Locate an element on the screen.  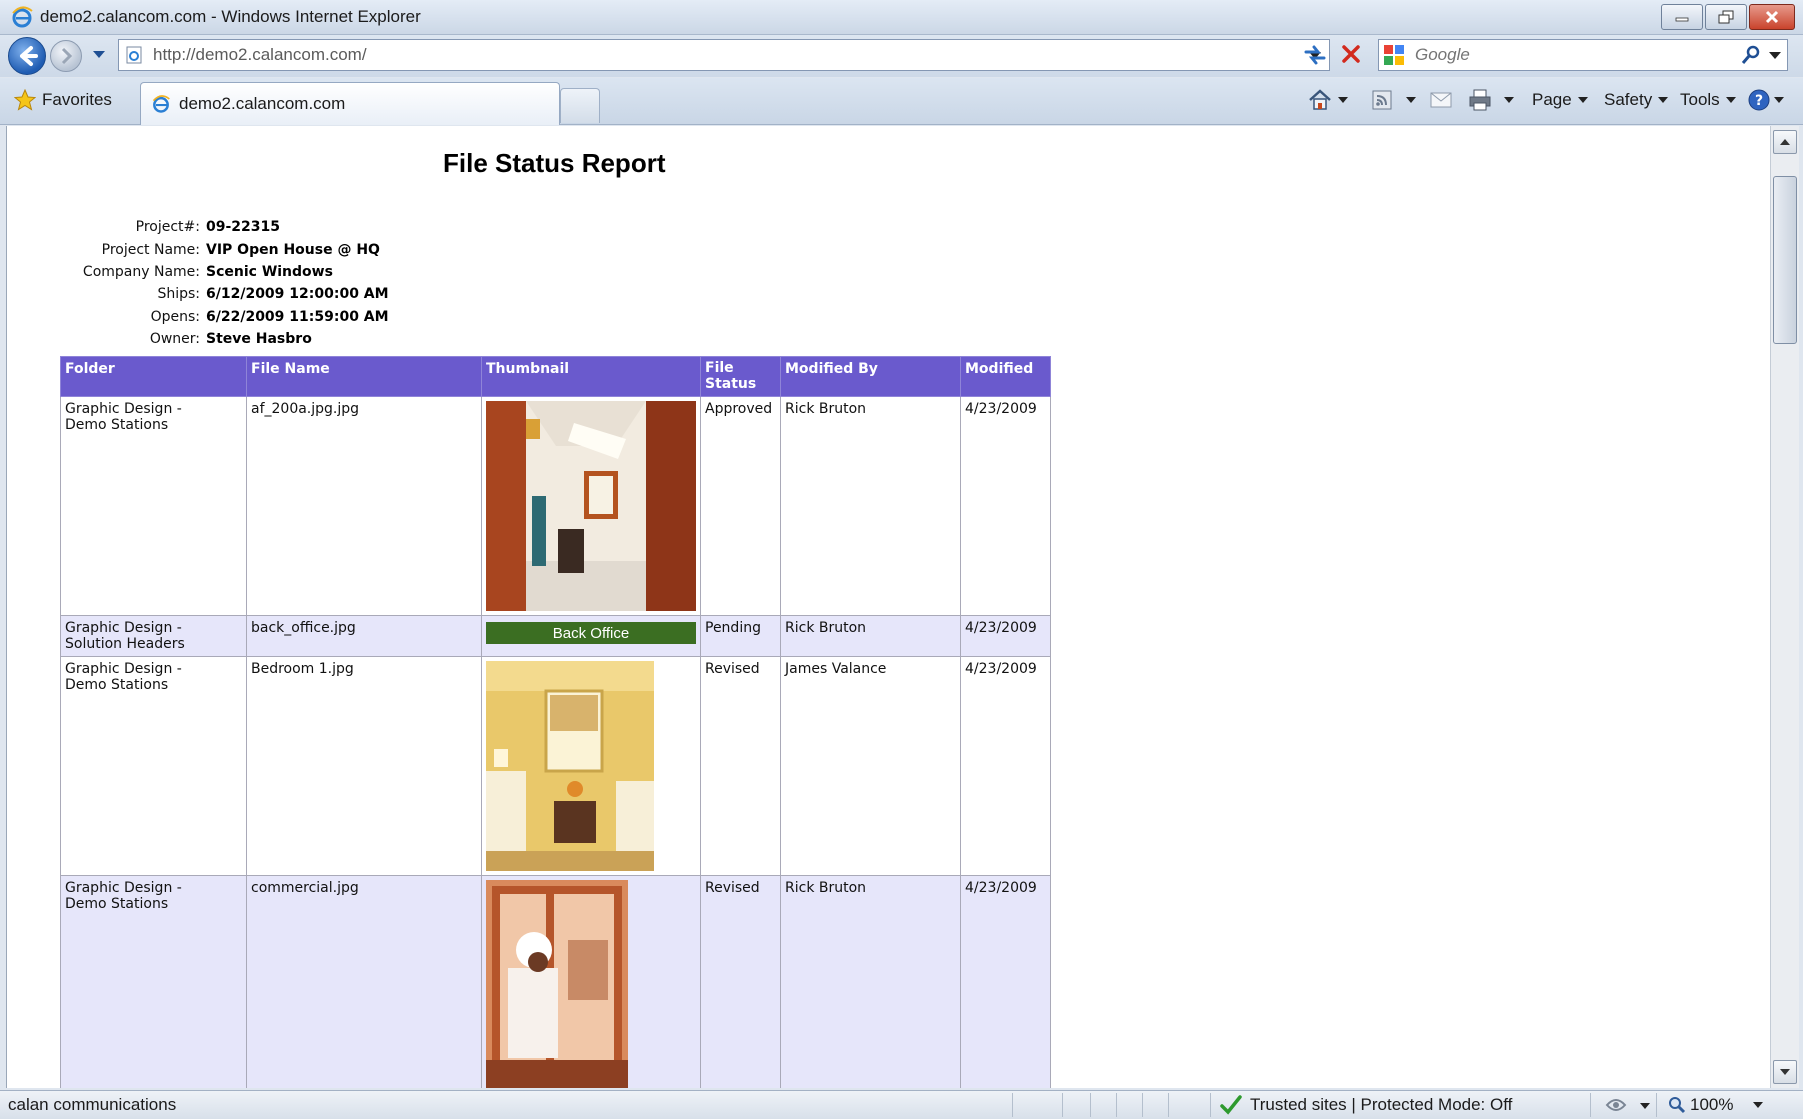
scroll-down-button is located at coordinates (1785, 1072).